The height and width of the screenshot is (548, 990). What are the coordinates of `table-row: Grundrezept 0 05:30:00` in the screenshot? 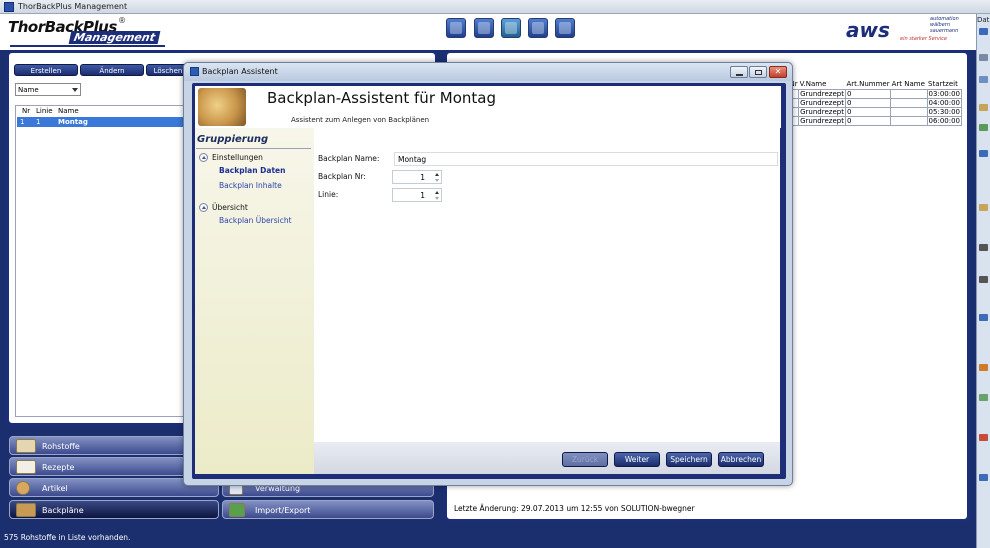 It's located at (875, 111).